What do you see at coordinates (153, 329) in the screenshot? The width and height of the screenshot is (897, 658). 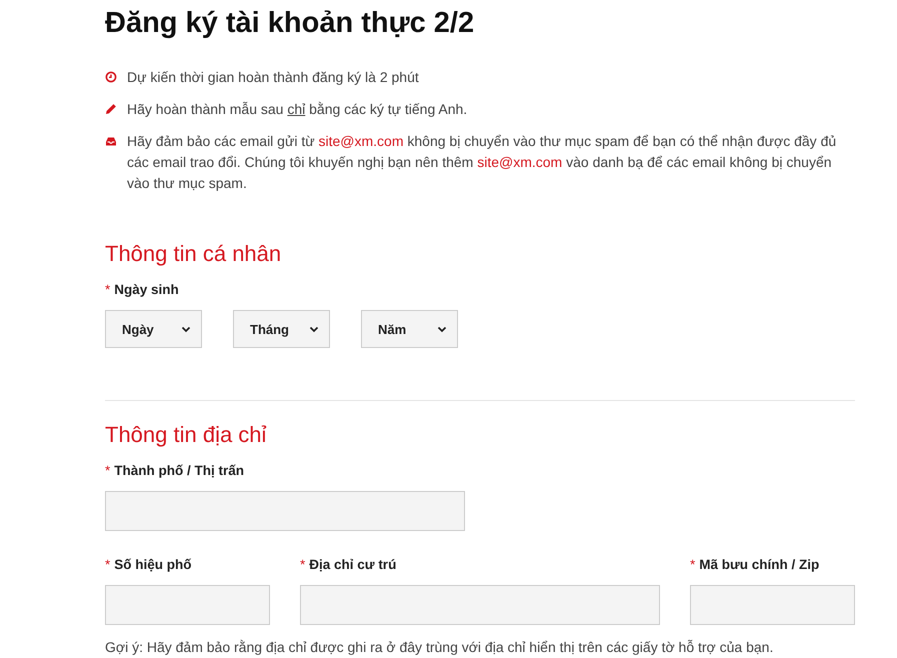 I see `dropdown: Ngày` at bounding box center [153, 329].